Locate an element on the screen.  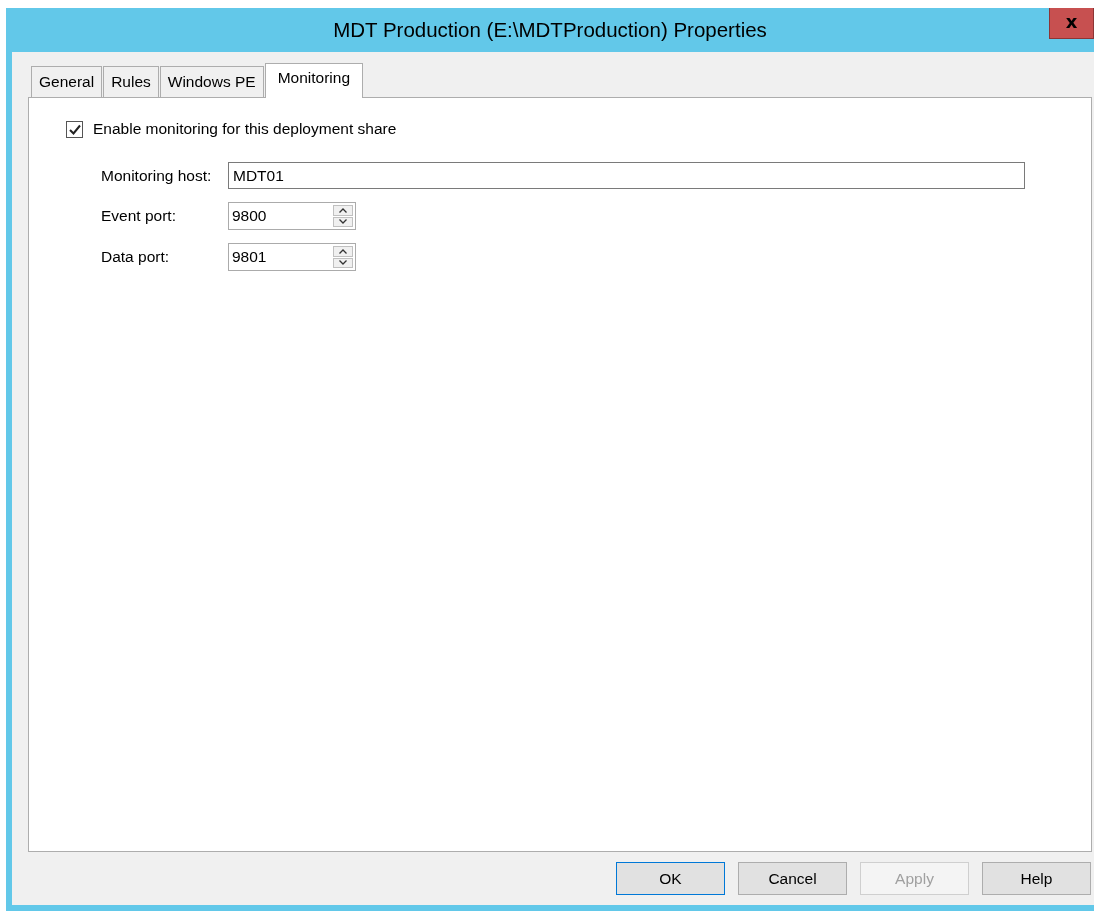
field-label: Data port: is located at coordinates (136, 257).